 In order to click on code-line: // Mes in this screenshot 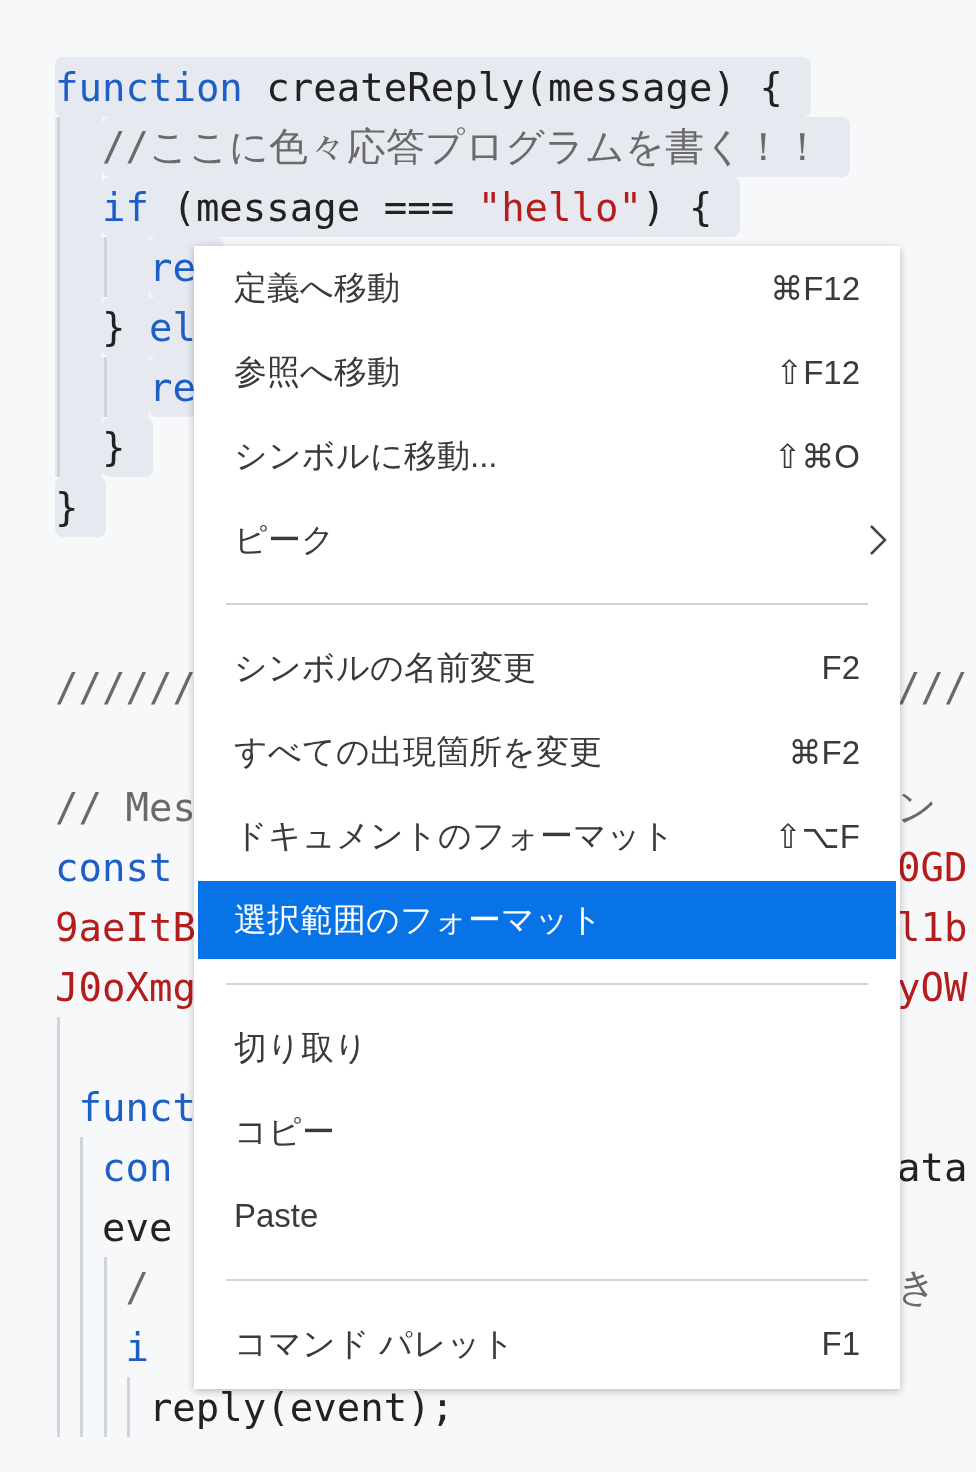, I will do `click(125, 807)`.